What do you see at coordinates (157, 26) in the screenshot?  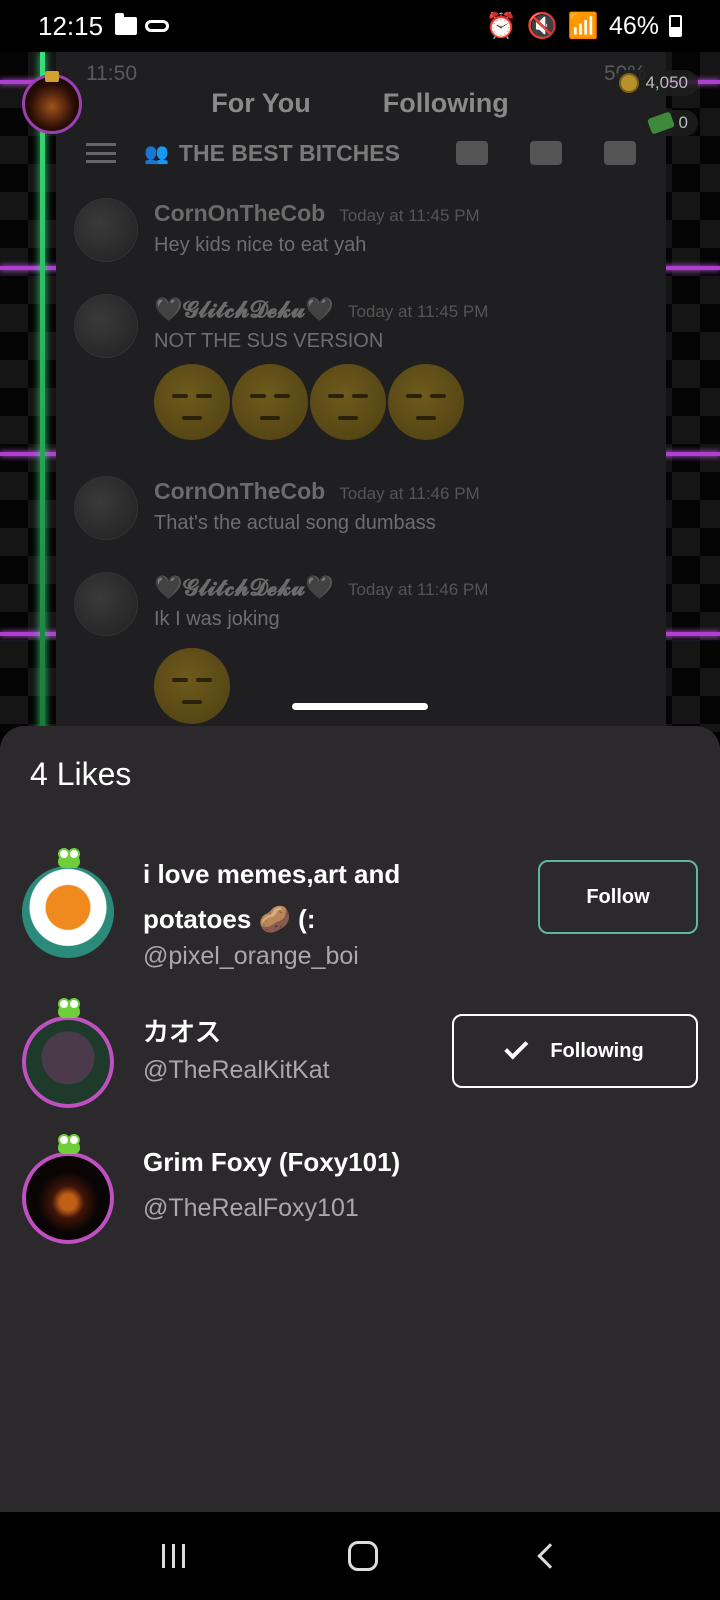 I see `voicemail-icon` at bounding box center [157, 26].